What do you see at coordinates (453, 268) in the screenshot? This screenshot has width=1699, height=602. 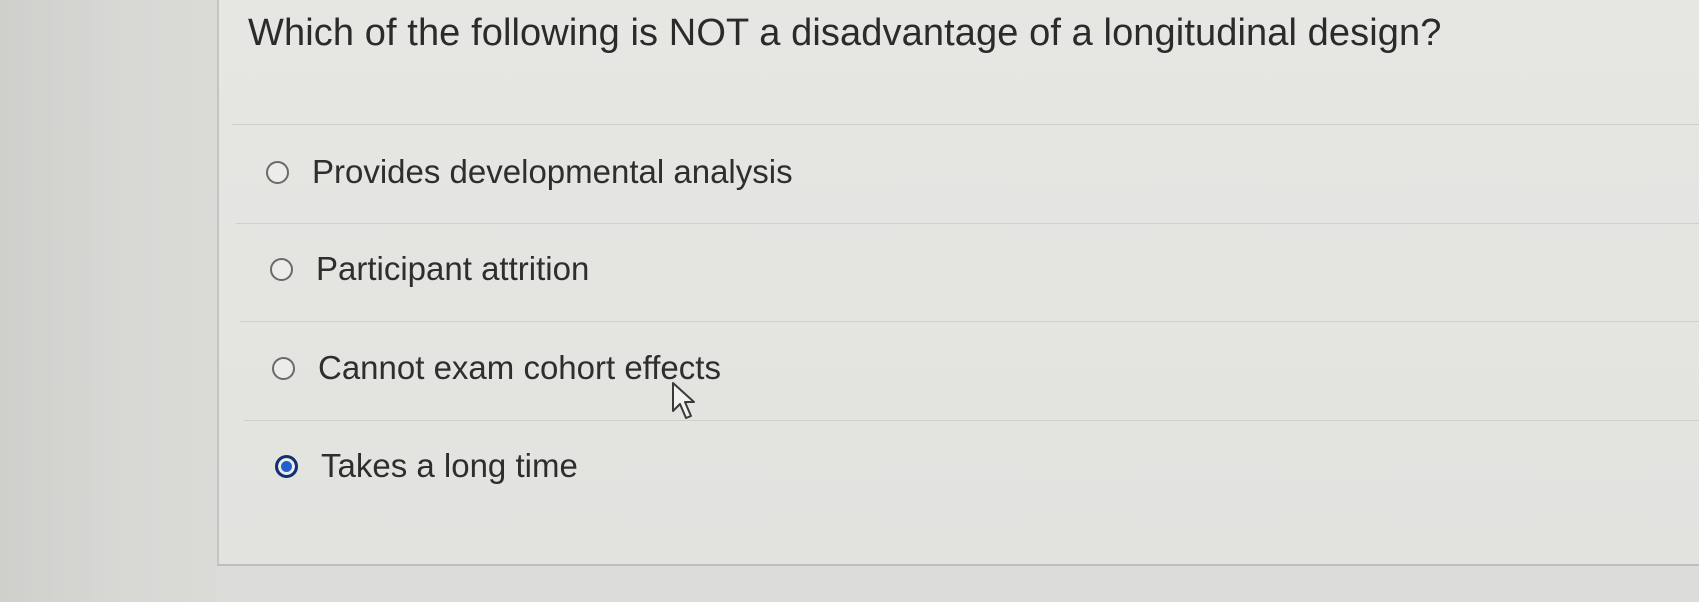 I see `answer-option-2-label: Participant attrition` at bounding box center [453, 268].